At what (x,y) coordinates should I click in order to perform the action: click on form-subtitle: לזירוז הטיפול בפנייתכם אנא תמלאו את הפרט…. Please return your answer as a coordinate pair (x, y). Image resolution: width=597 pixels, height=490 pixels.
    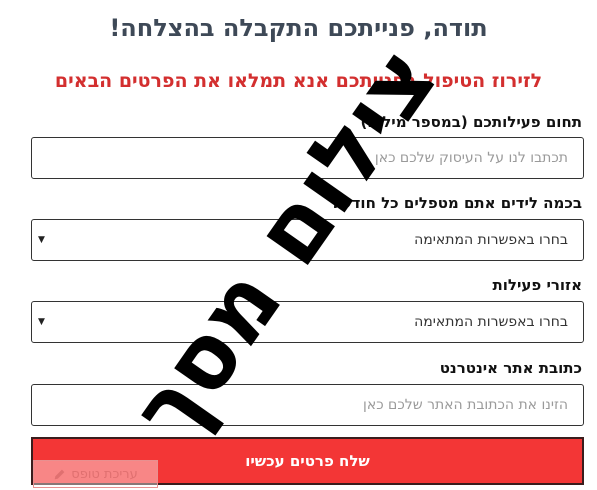
    Looking at the image, I should click on (298, 81).